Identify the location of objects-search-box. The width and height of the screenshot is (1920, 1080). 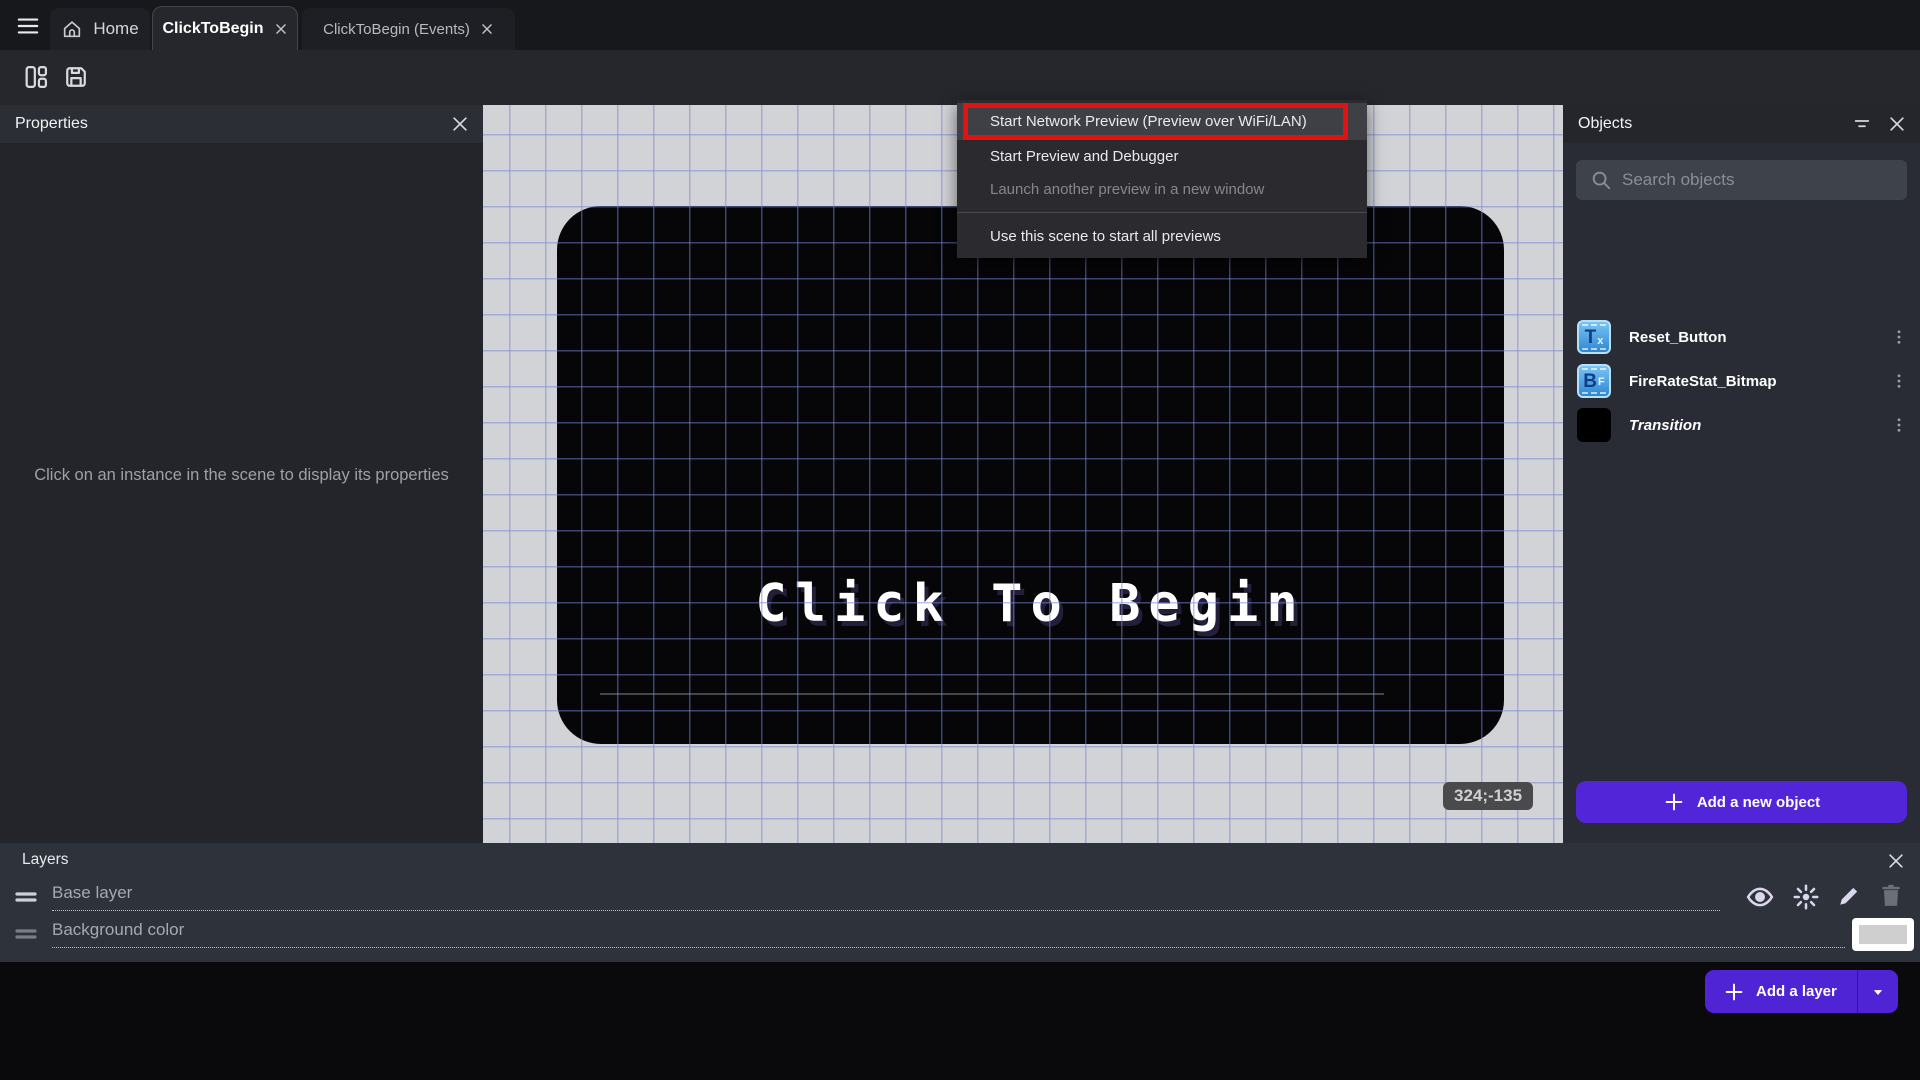
(1741, 180).